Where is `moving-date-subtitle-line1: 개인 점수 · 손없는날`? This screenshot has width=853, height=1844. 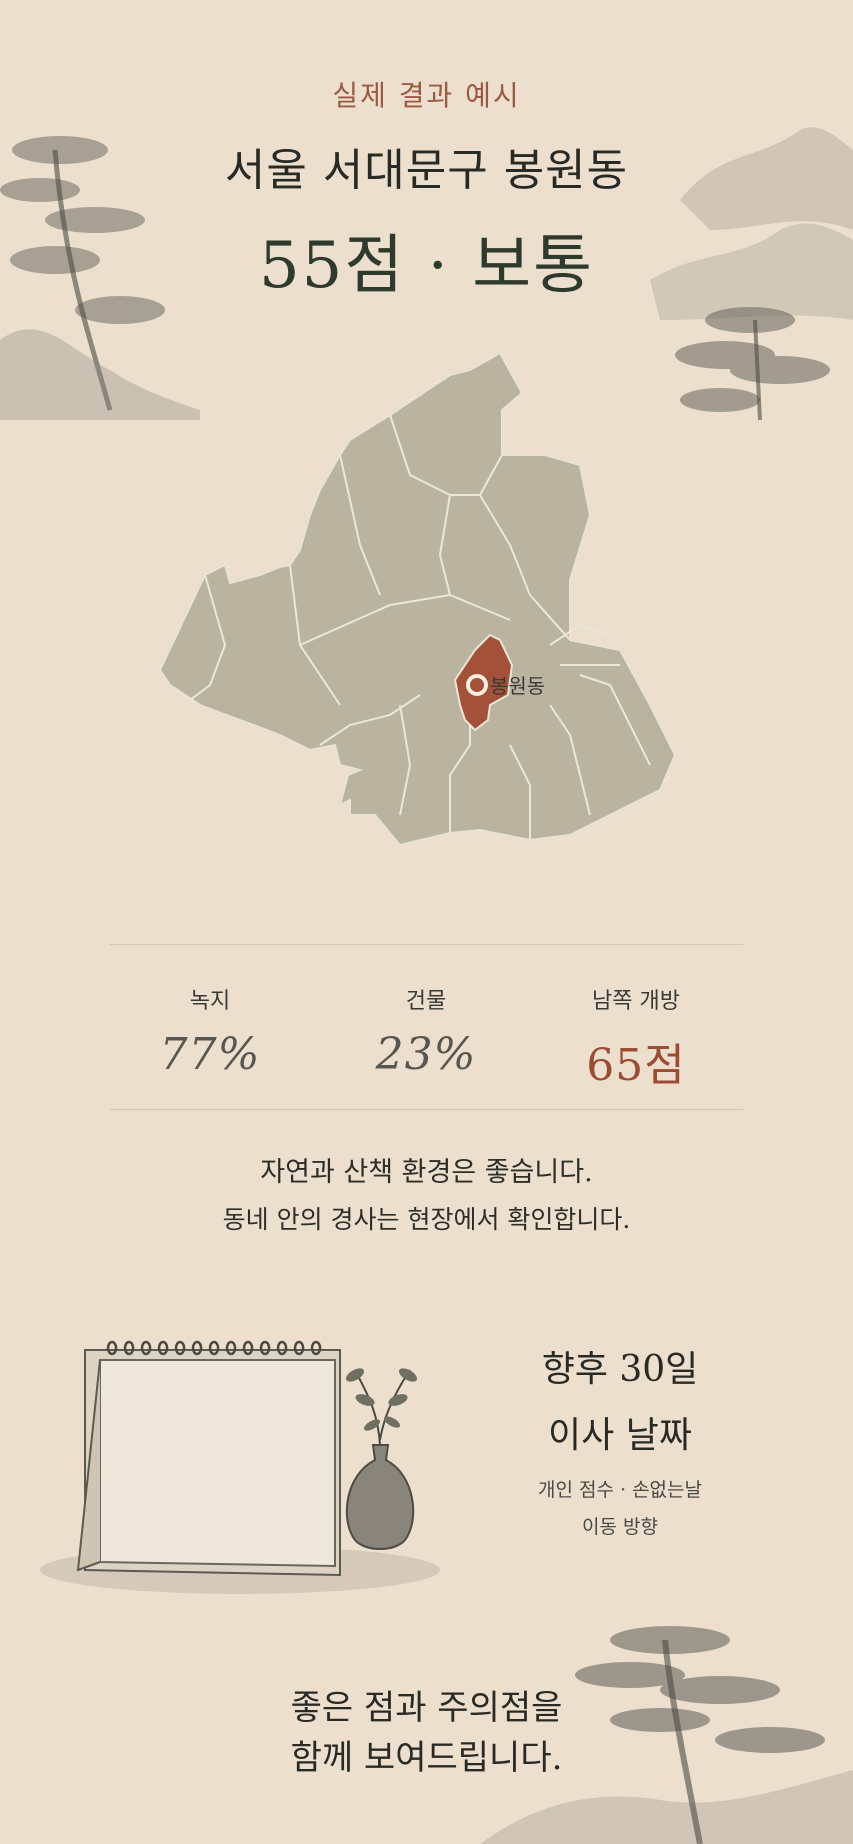
moving-date-subtitle-line1: 개인 점수 · 손없는날 is located at coordinates (620, 1490).